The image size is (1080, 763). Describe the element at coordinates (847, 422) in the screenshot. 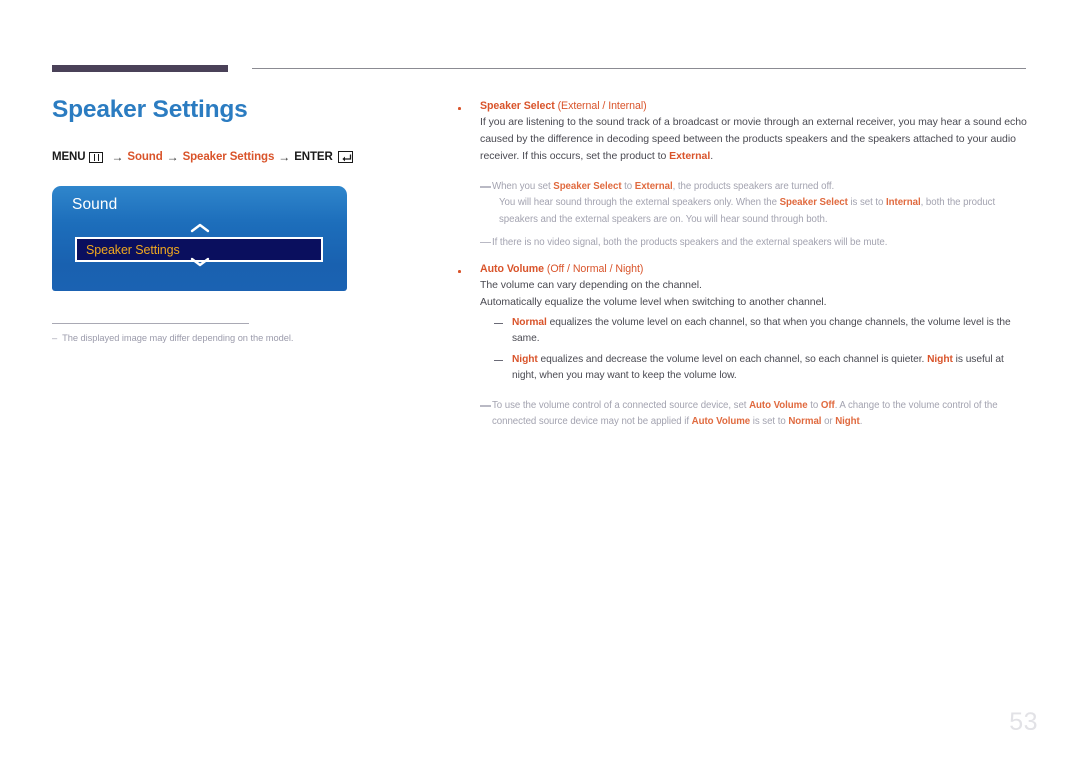

I see `note3-hl-night: Night` at that location.